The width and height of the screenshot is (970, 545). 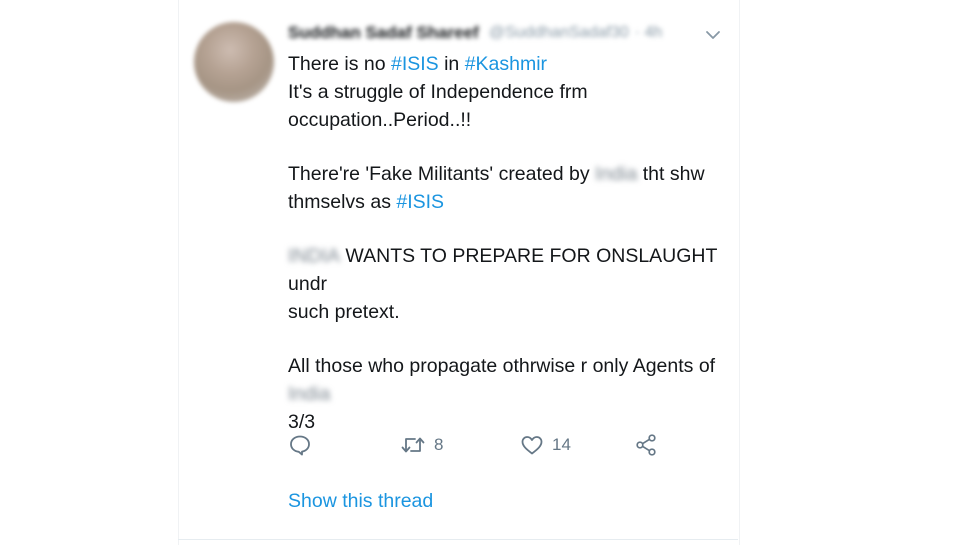 What do you see at coordinates (458, 539) in the screenshot?
I see `divider` at bounding box center [458, 539].